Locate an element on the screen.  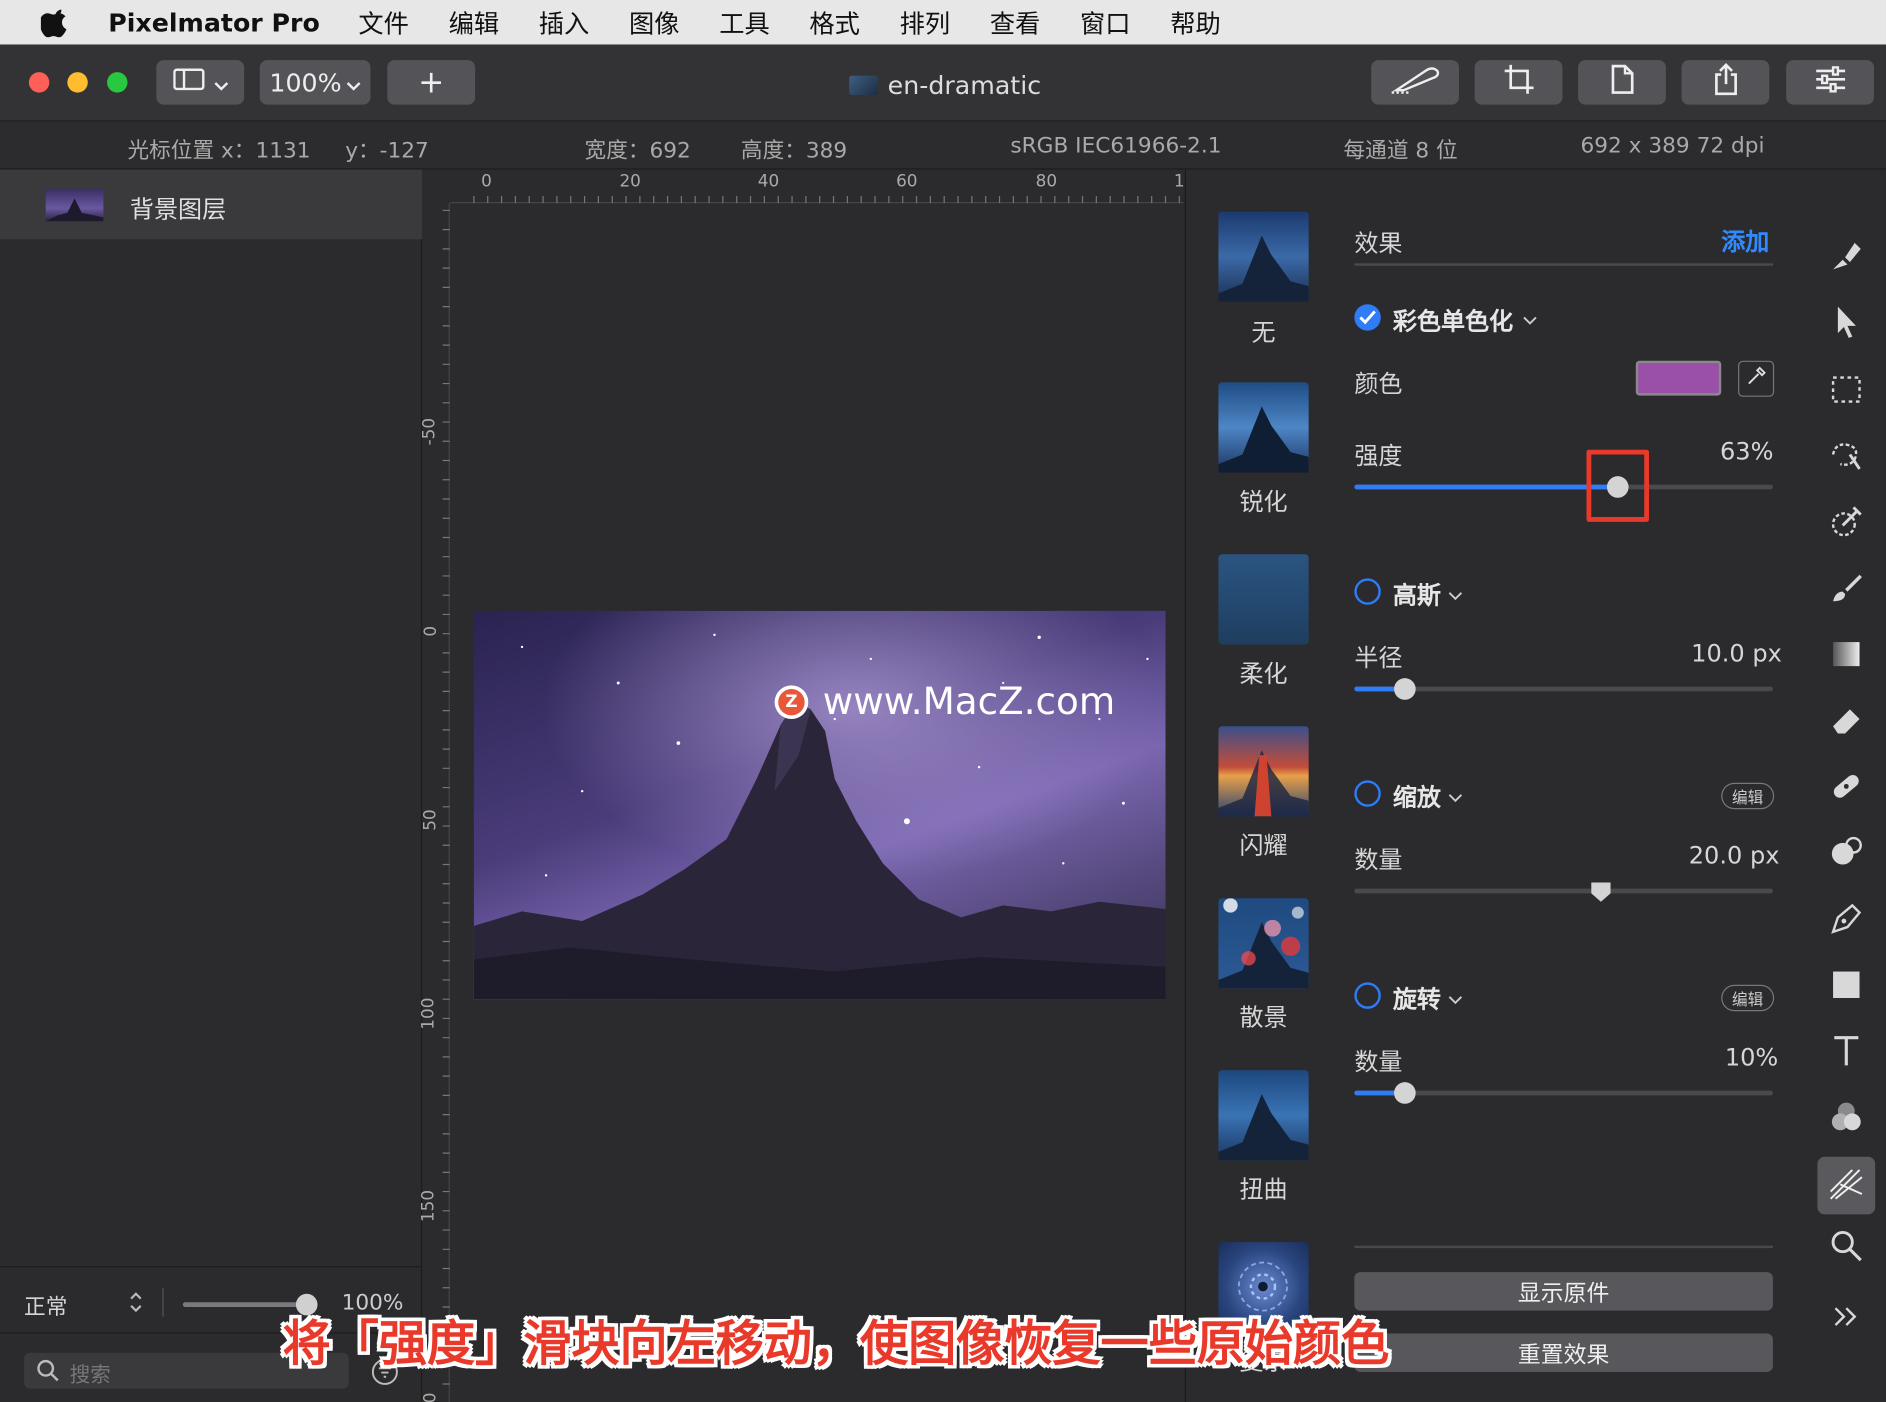
intensity-slider is located at coordinates (1563, 487).